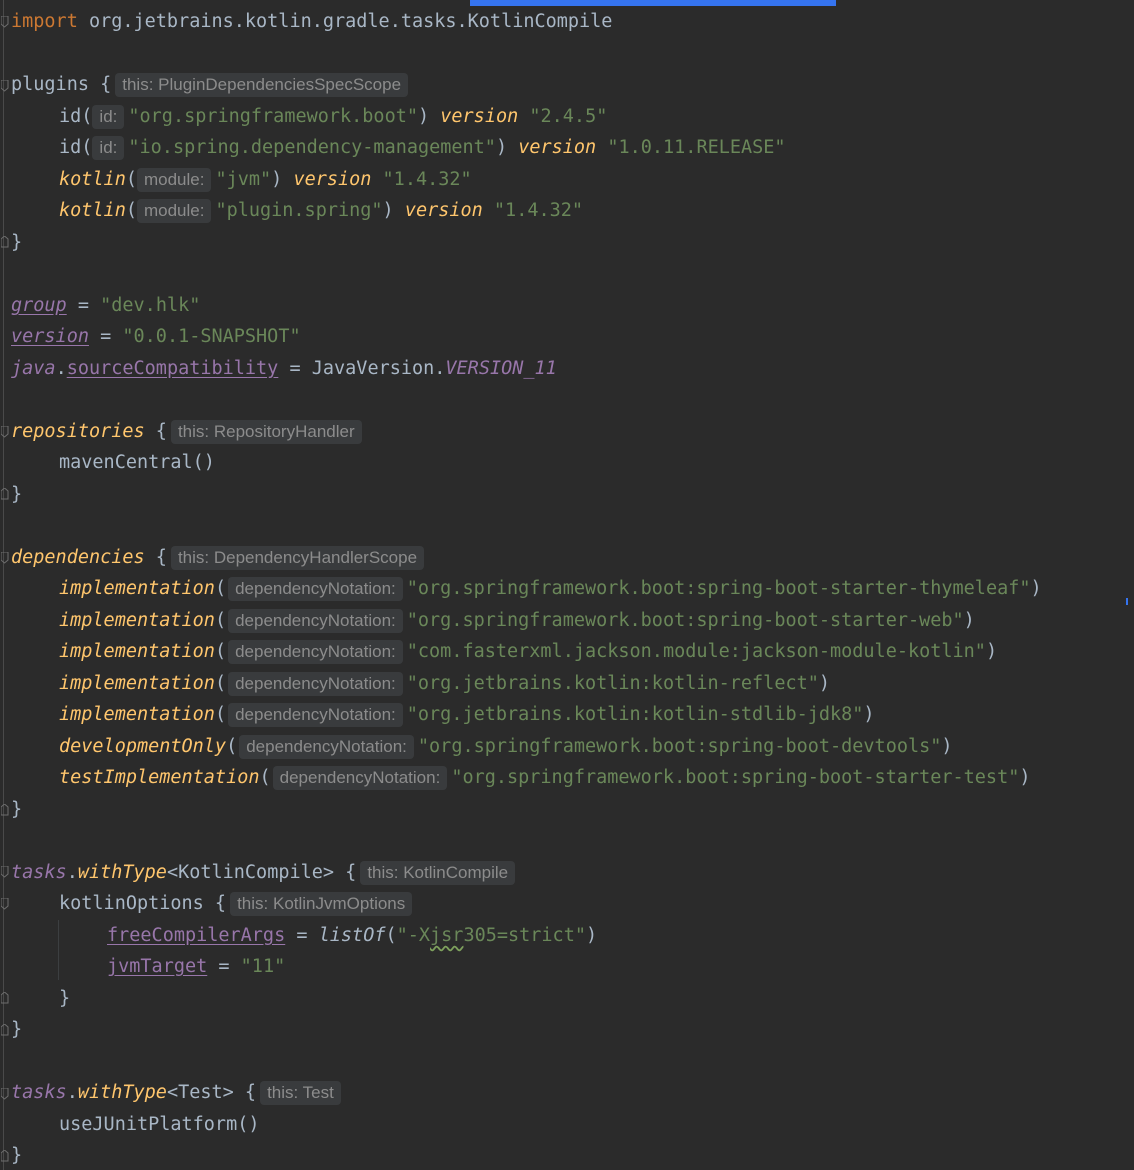 Image resolution: width=1134 pixels, height=1170 pixels. What do you see at coordinates (172, 368) in the screenshot?
I see `source-compat-property: sourceCompatibility` at bounding box center [172, 368].